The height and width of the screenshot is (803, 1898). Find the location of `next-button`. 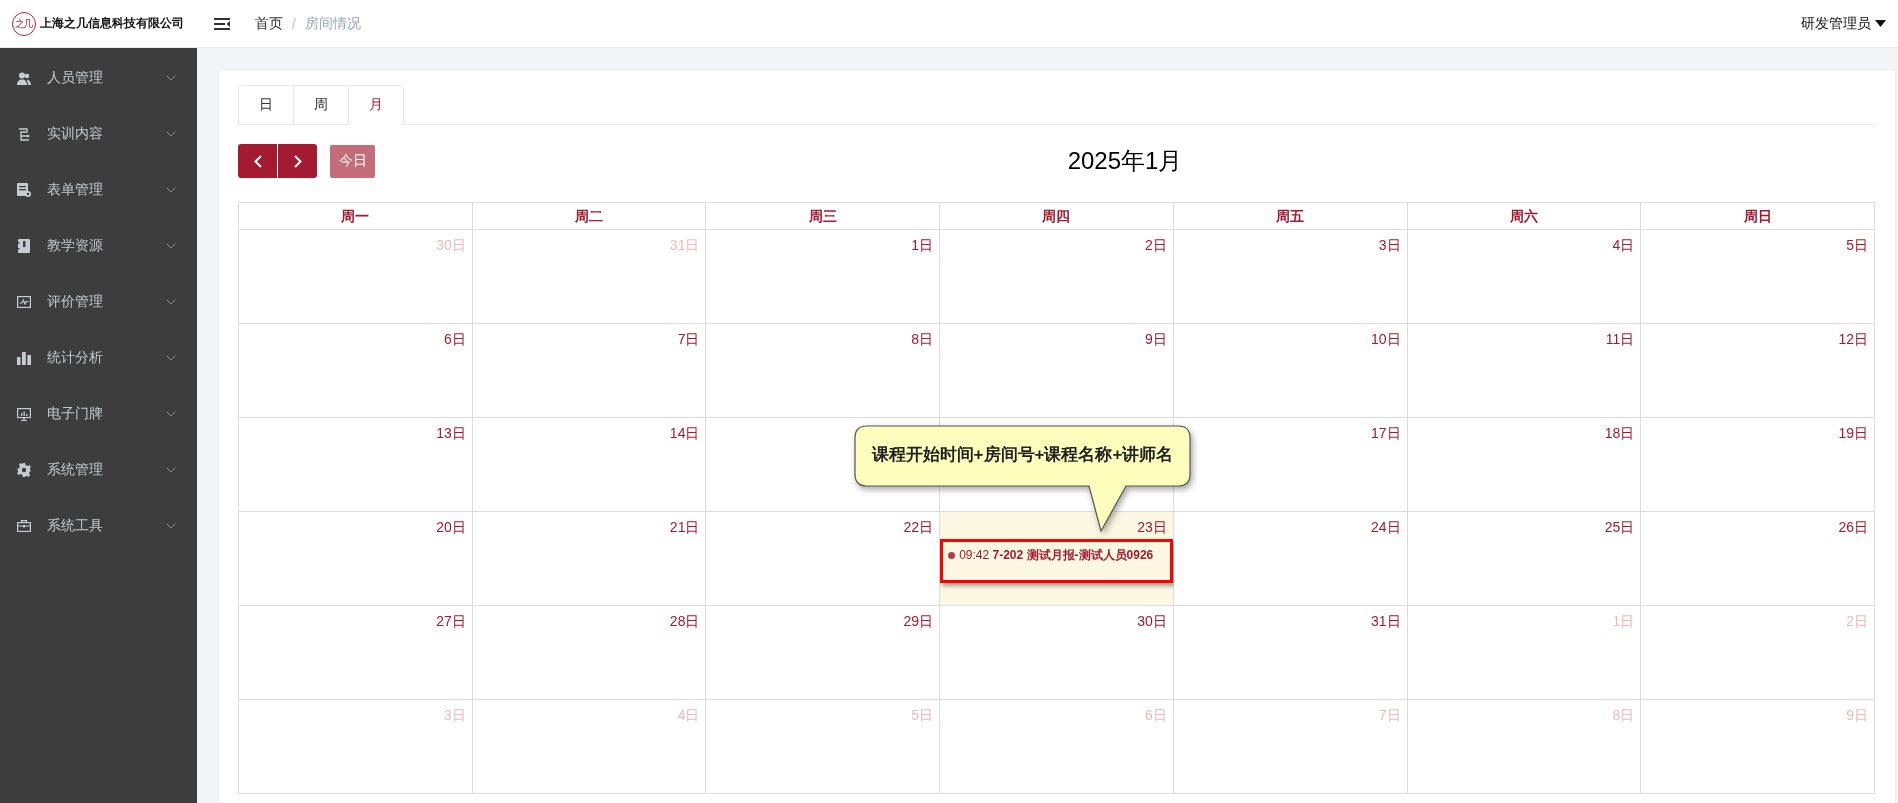

next-button is located at coordinates (297, 161).